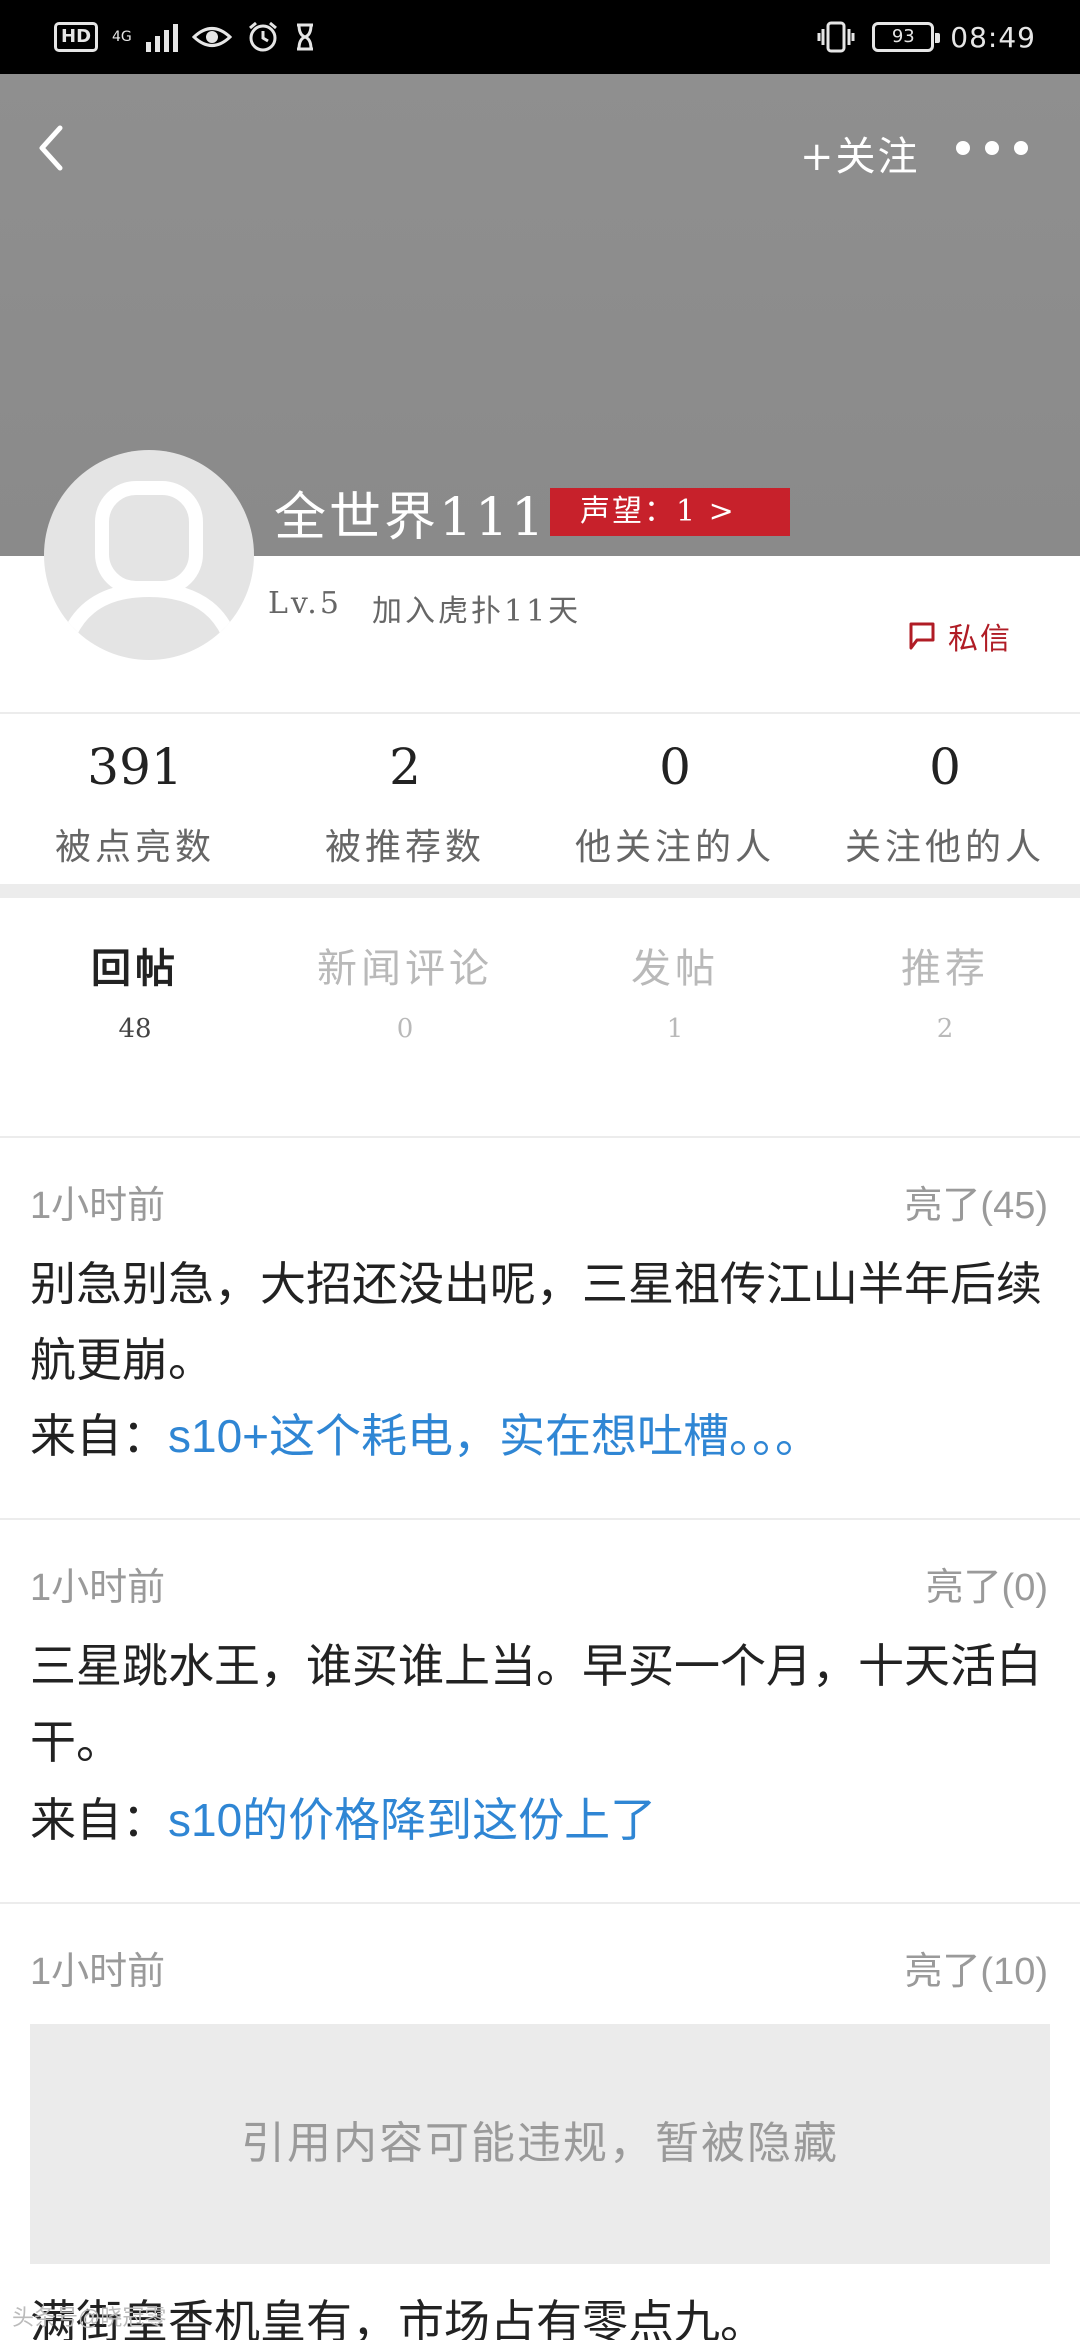  I want to click on post-source: 来自：s10的价格降到这份上了, so click(343, 1820).